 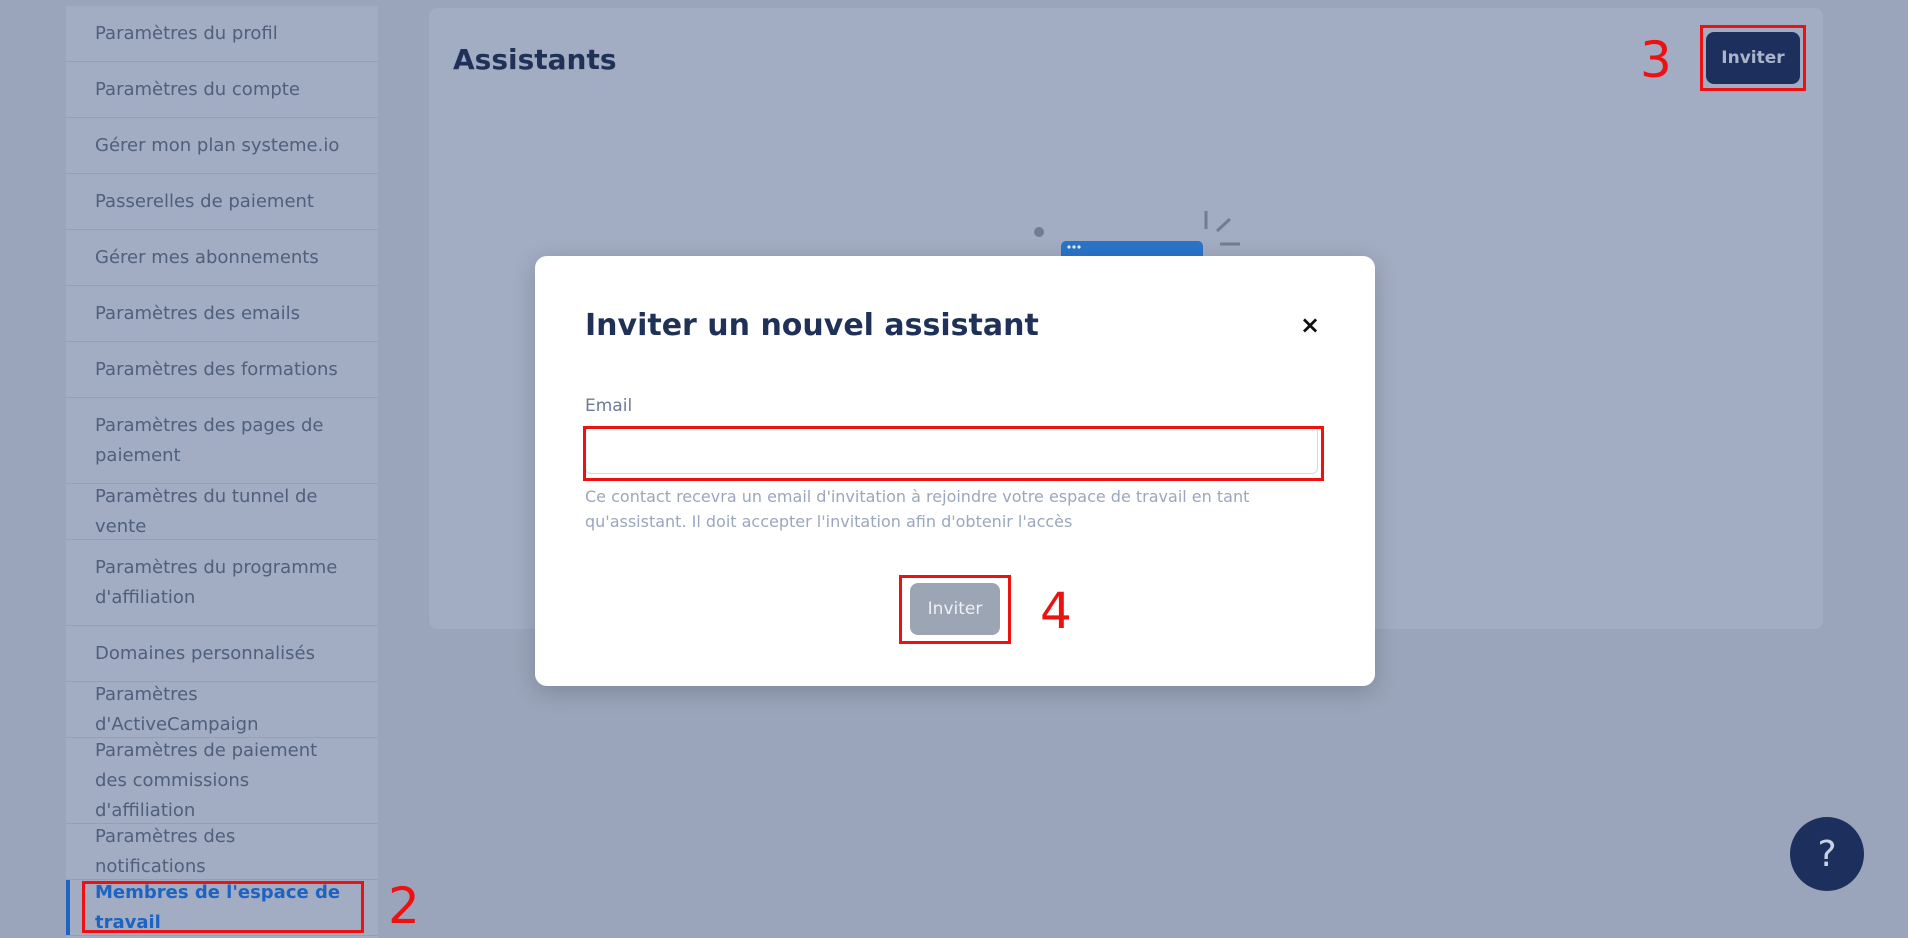 I want to click on sidebar-item-label: Paramètres des formations, so click(x=216, y=369).